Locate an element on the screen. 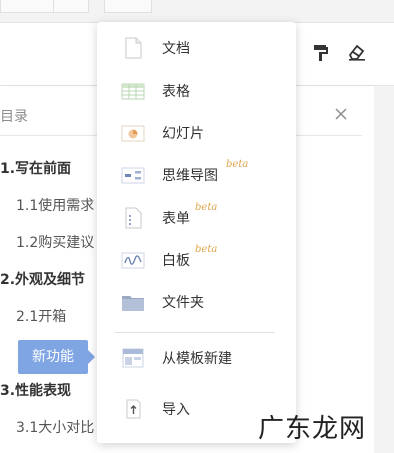 The image size is (394, 453). sheet-icon is located at coordinates (133, 91).